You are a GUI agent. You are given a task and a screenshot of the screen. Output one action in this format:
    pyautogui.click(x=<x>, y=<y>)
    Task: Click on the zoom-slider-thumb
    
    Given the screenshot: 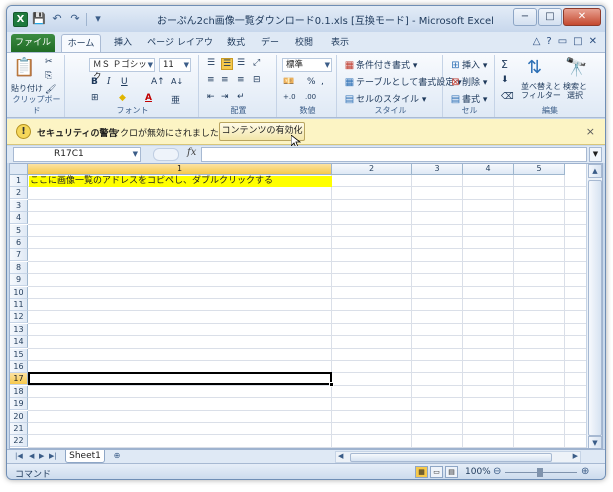 What is the action you would take?
    pyautogui.click(x=540, y=472)
    